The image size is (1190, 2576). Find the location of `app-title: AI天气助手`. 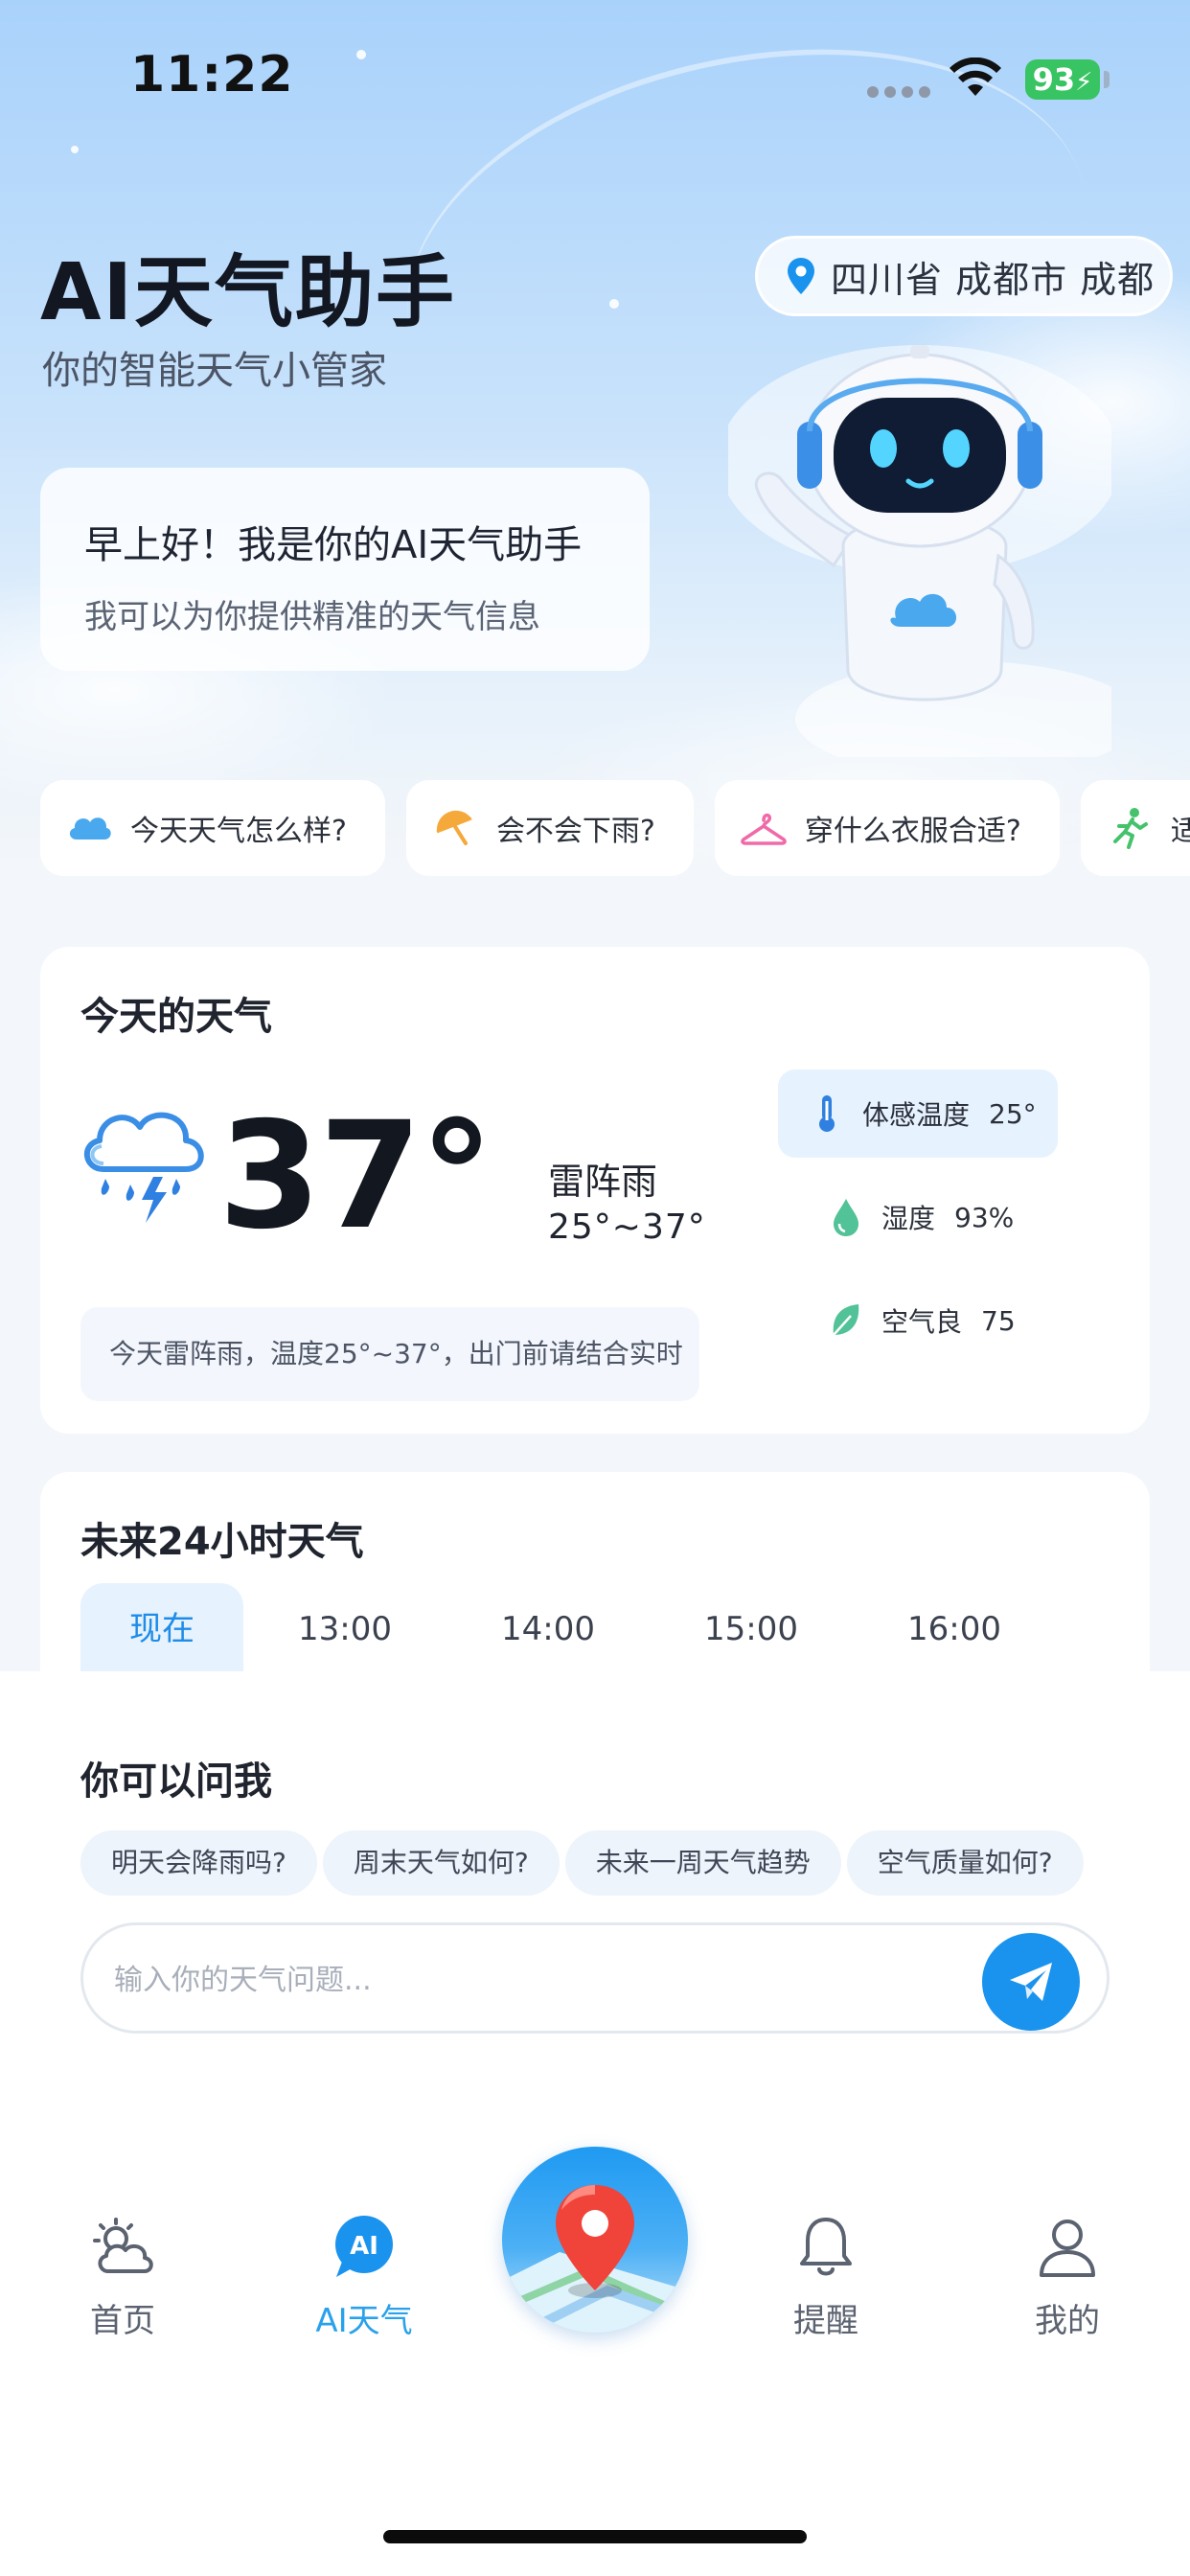

app-title: AI天气助手 is located at coordinates (248, 292).